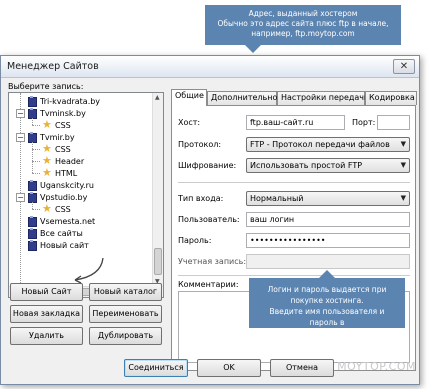 The width and height of the screenshot is (434, 389). I want to click on close-icon: ✕, so click(404, 66).